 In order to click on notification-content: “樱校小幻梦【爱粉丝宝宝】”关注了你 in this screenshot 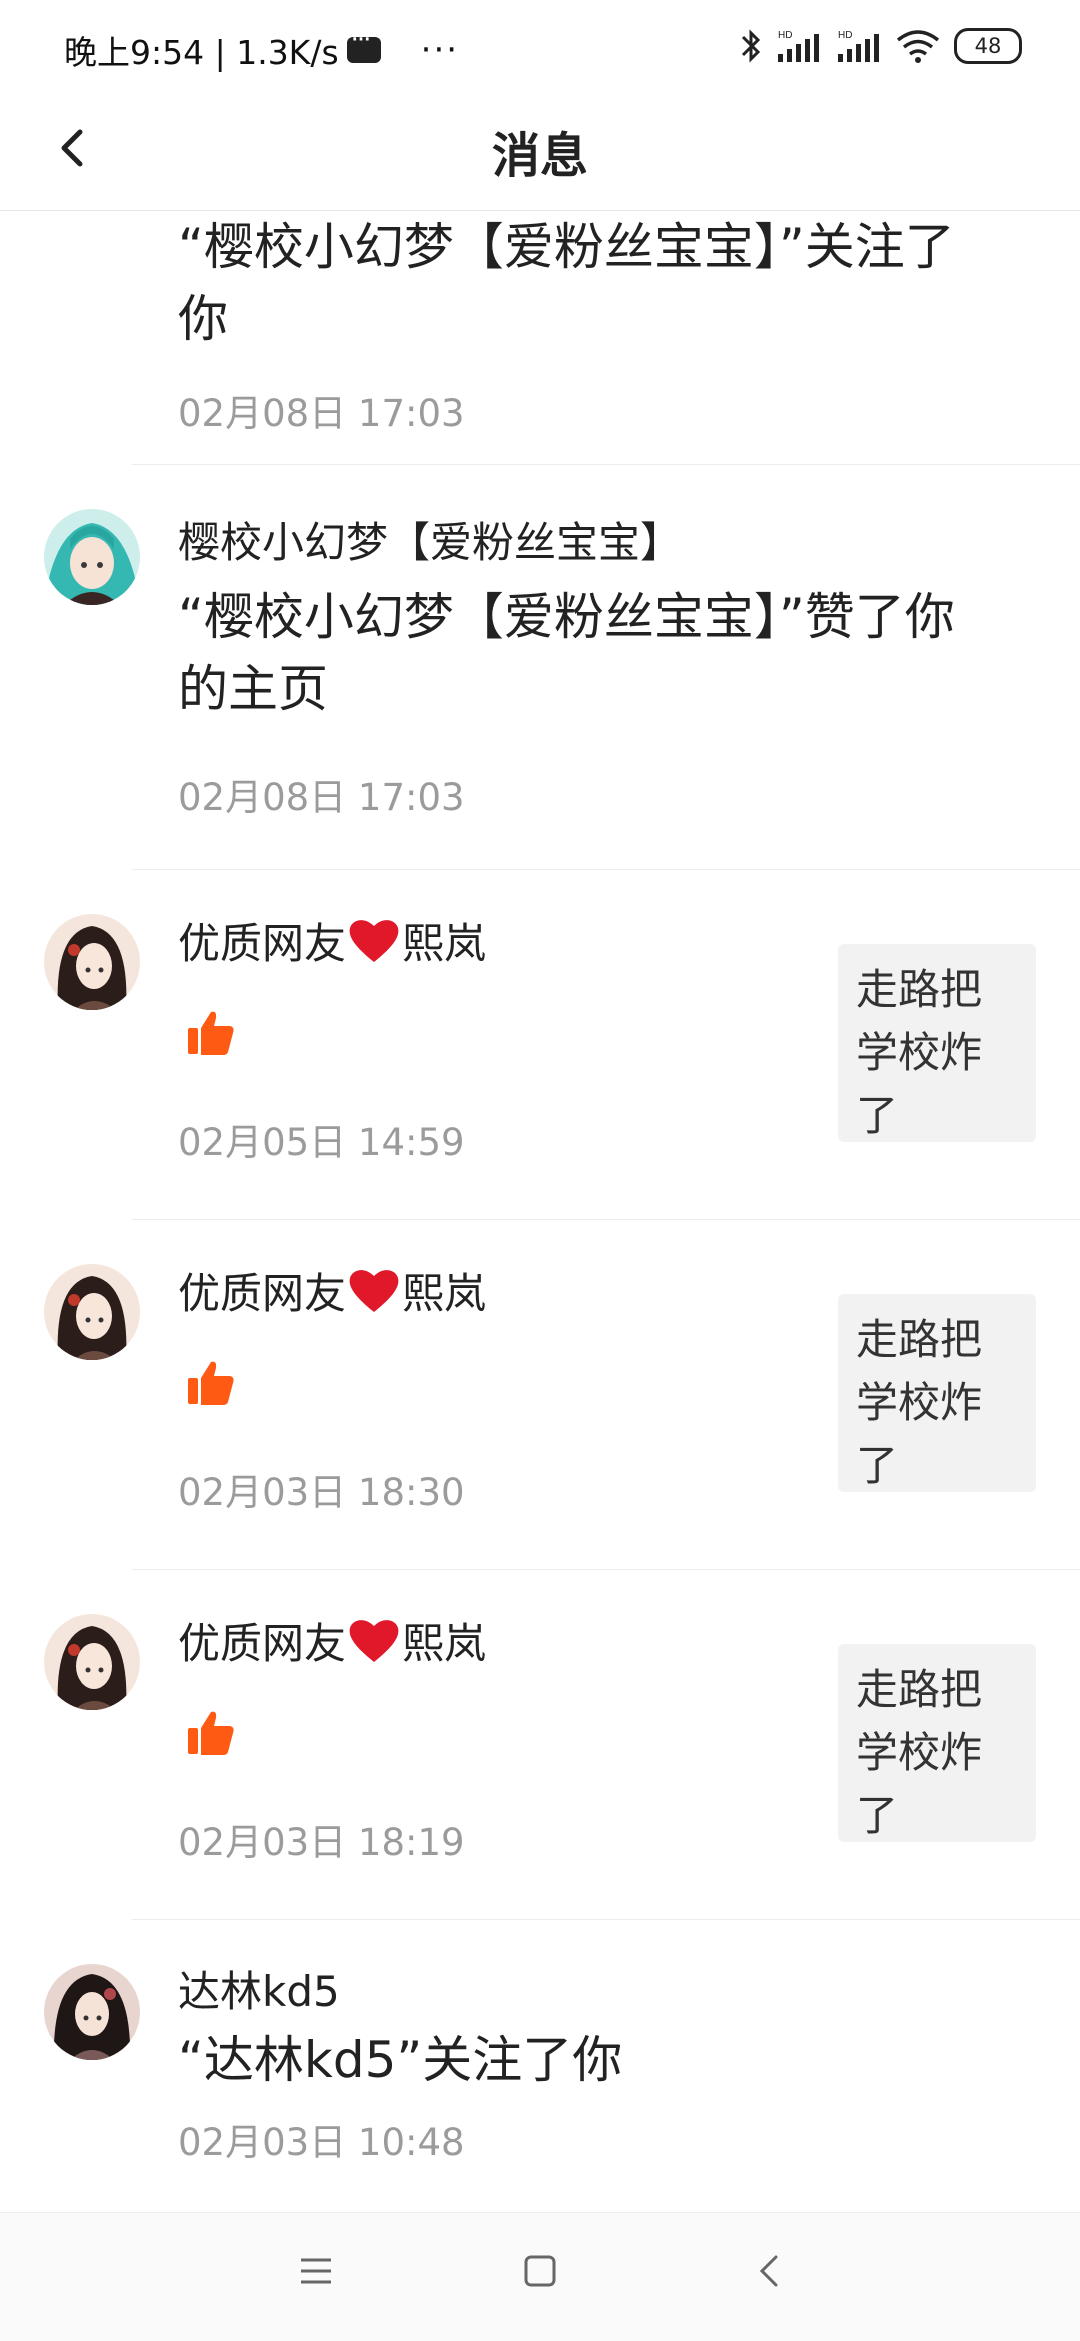, I will do `click(566, 283)`.